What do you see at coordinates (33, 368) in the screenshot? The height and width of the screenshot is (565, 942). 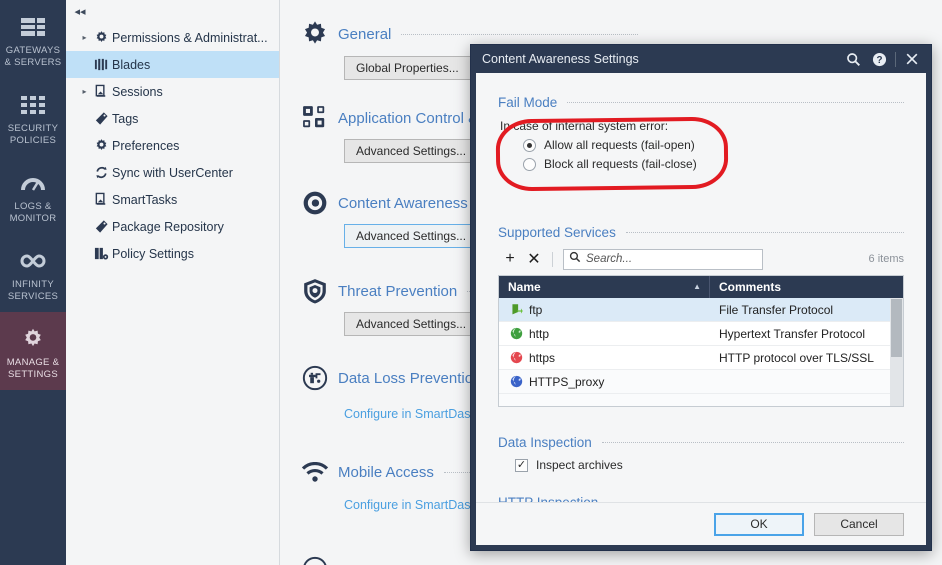 I see `rail-label: MANAGE & SETTINGS` at bounding box center [33, 368].